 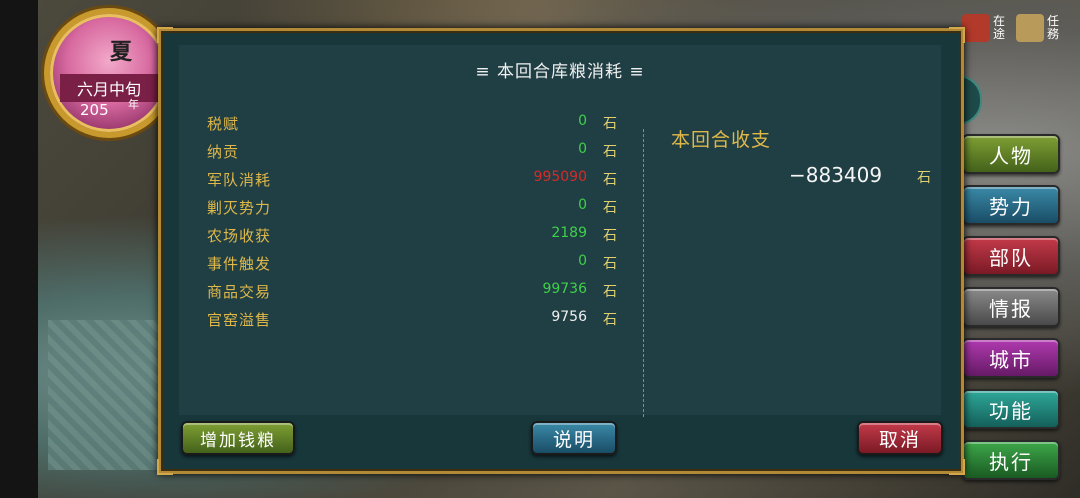 I want to click on item-value: 995090, so click(x=560, y=177).